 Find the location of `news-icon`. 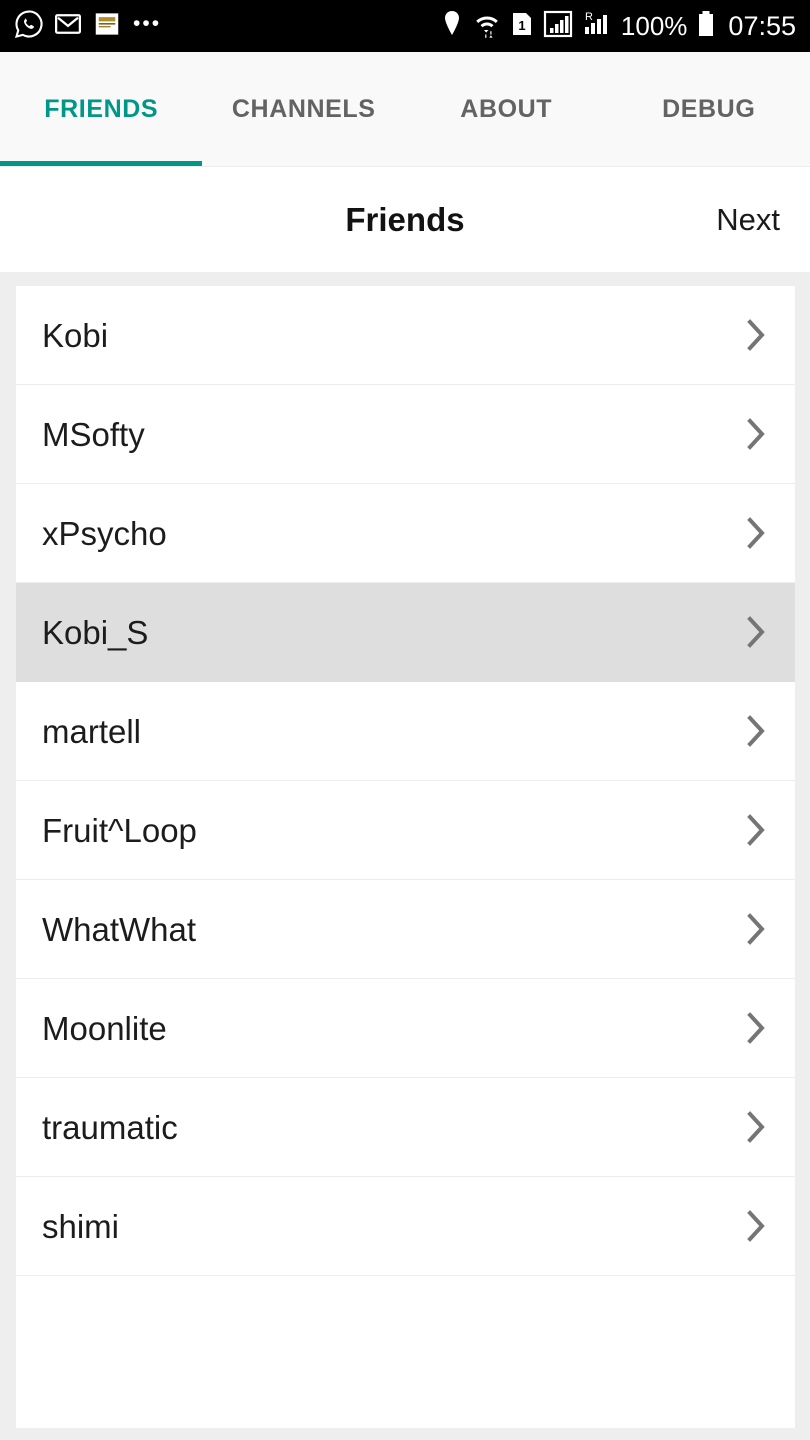

news-icon is located at coordinates (107, 26).